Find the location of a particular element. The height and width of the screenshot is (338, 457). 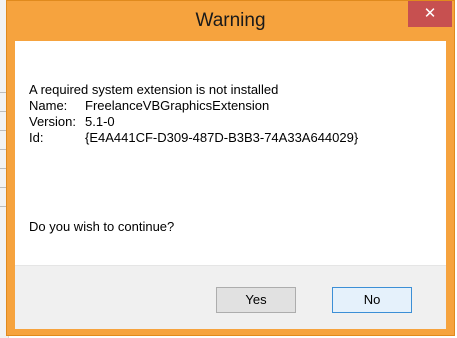

close-button: ✕ is located at coordinates (430, 14).